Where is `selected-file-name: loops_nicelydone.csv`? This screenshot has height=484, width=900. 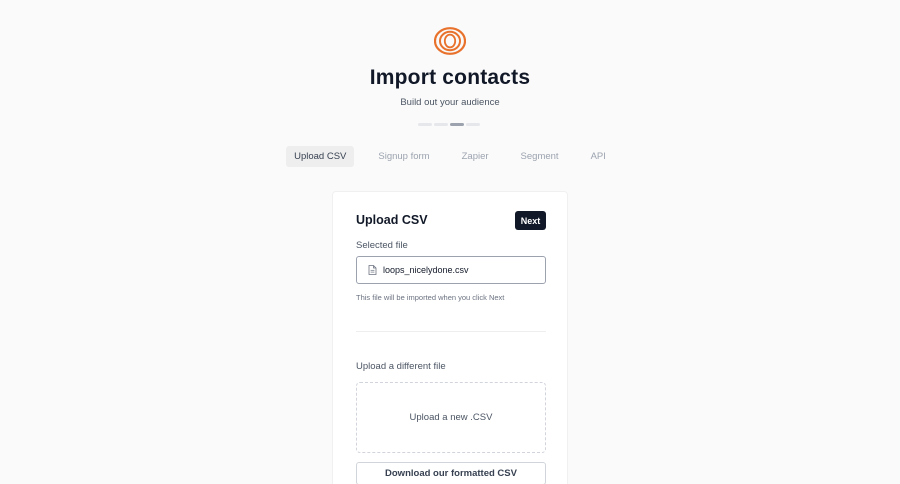
selected-file-name: loops_nicelydone.csv is located at coordinates (426, 270).